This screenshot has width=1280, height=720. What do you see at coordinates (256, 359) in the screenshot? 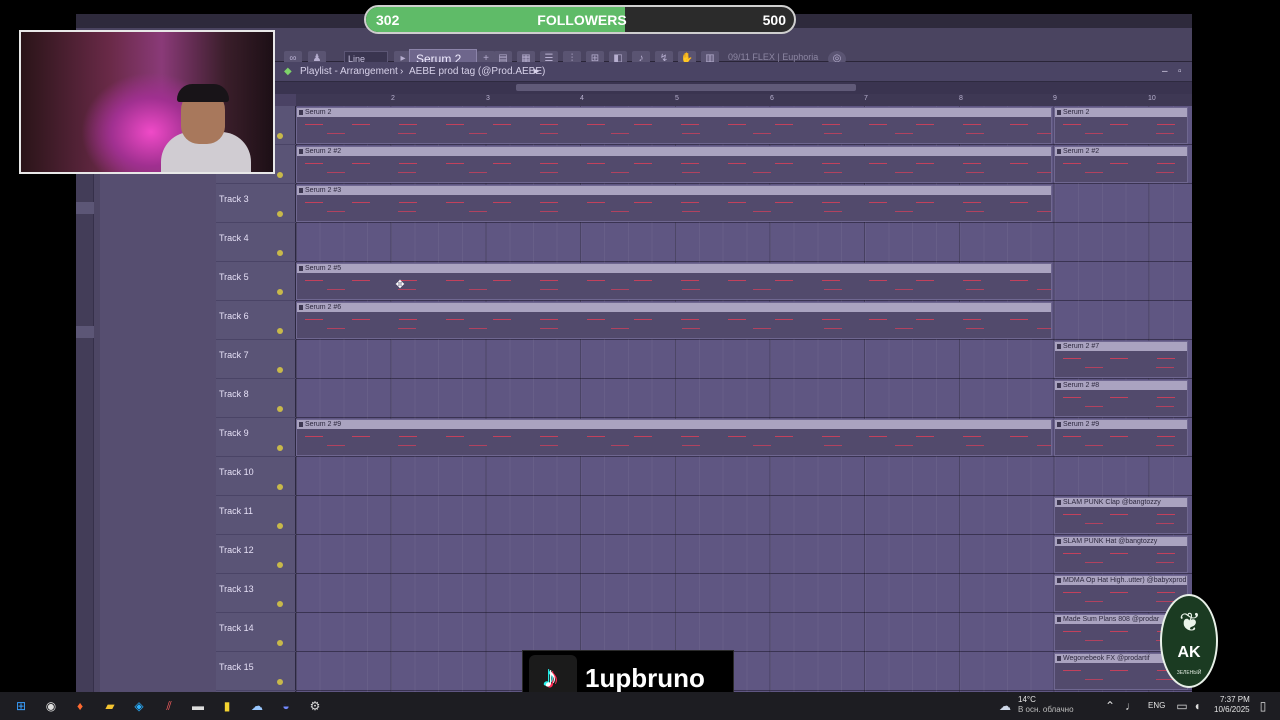
I see `track-header: Track 7` at bounding box center [256, 359].